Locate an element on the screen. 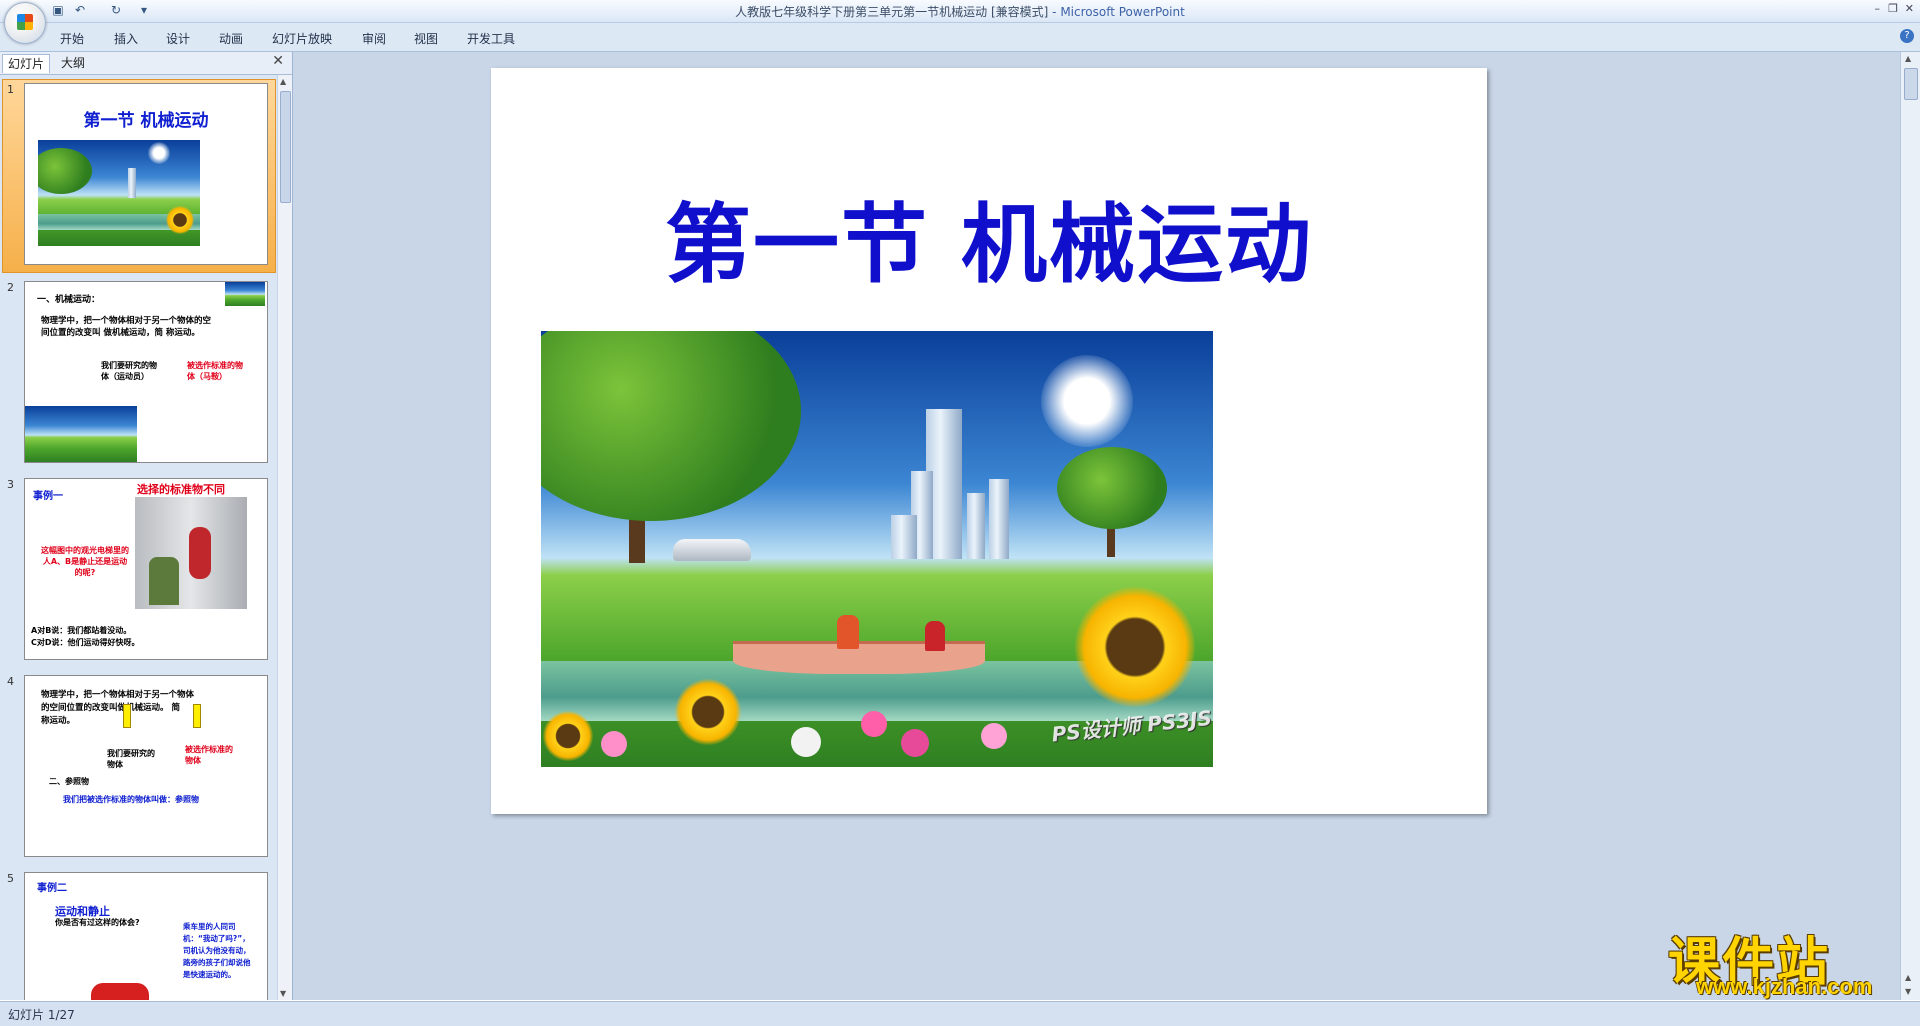  office-logo-icon is located at coordinates (25, 22).